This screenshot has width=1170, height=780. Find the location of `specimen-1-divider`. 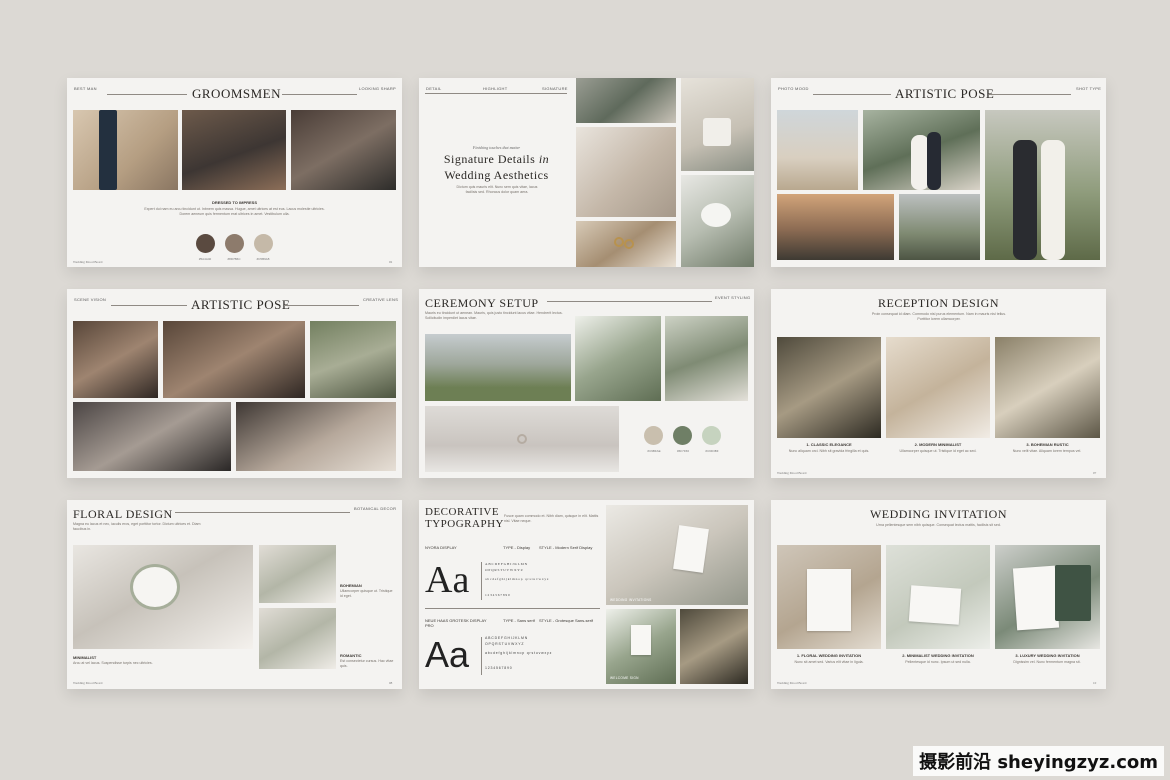

specimen-1-divider is located at coordinates (481, 581).